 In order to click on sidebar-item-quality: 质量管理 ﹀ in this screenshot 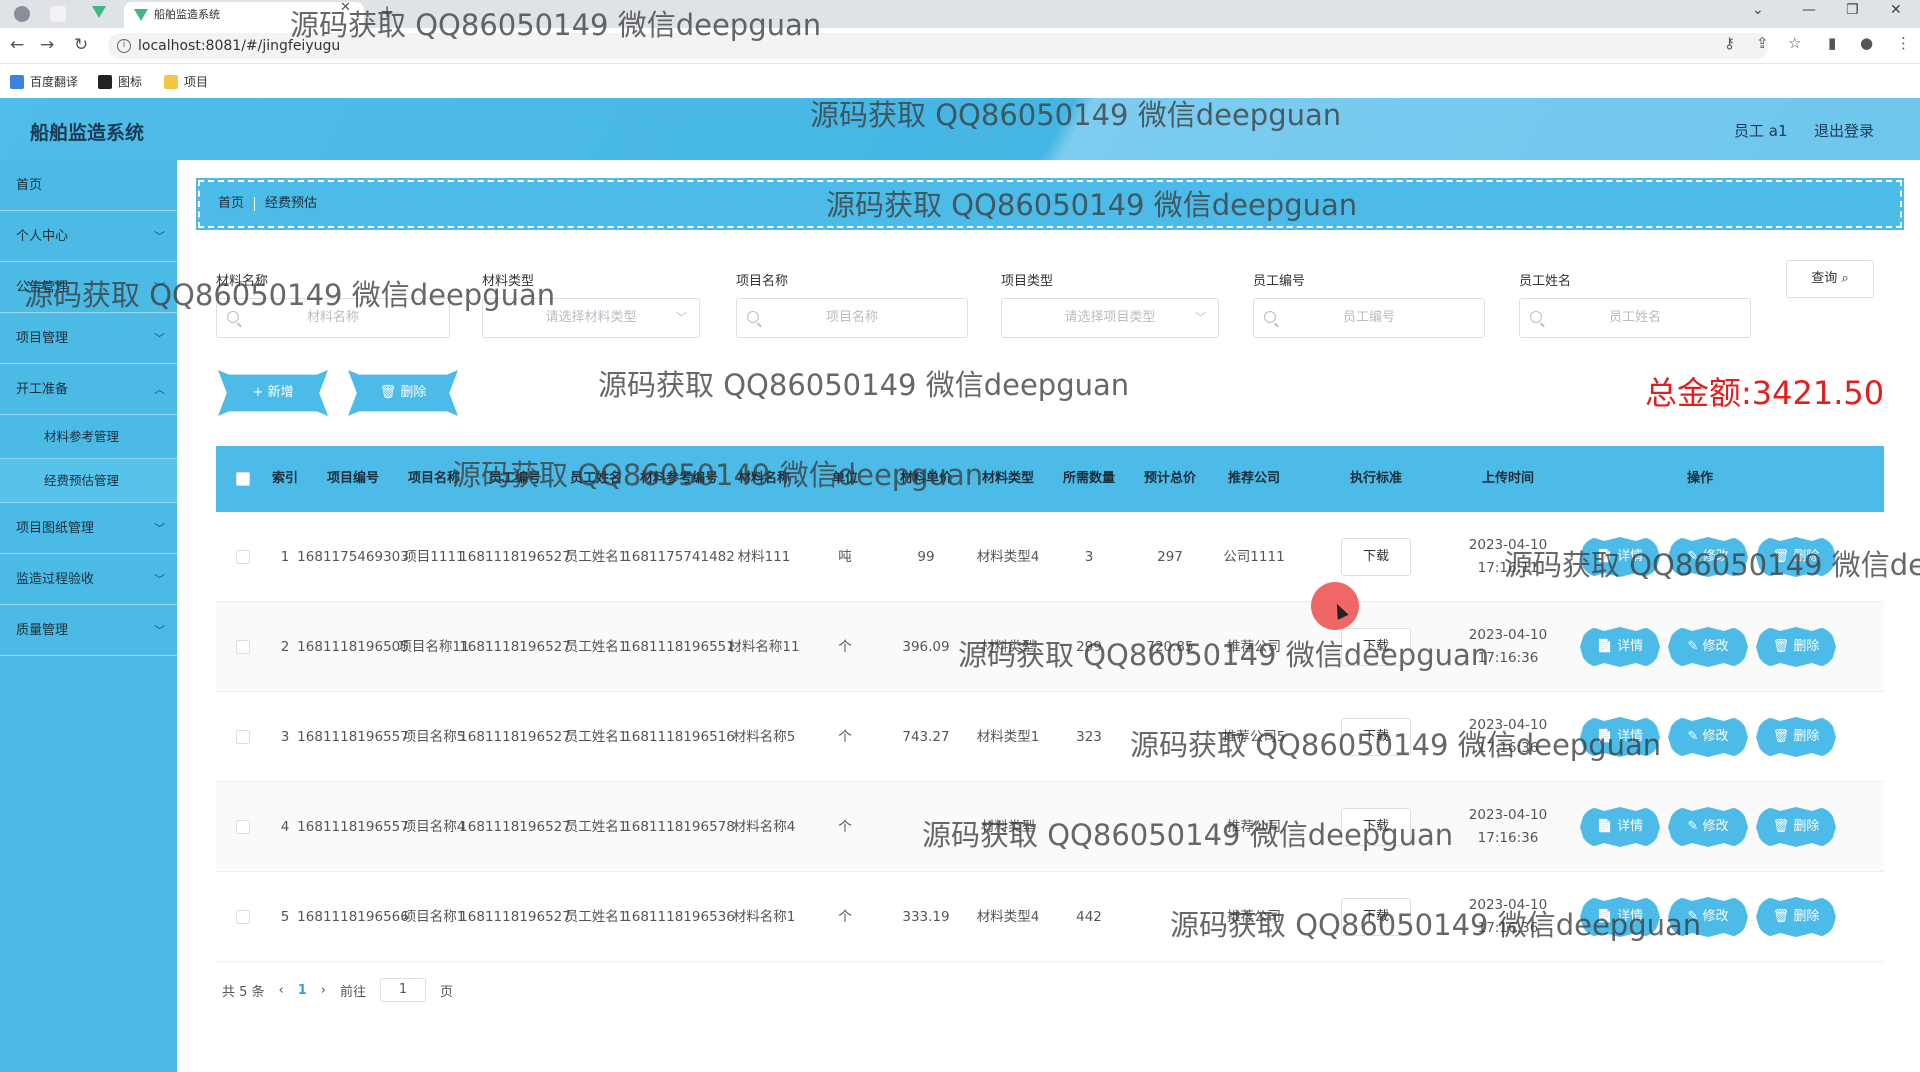, I will do `click(88, 630)`.